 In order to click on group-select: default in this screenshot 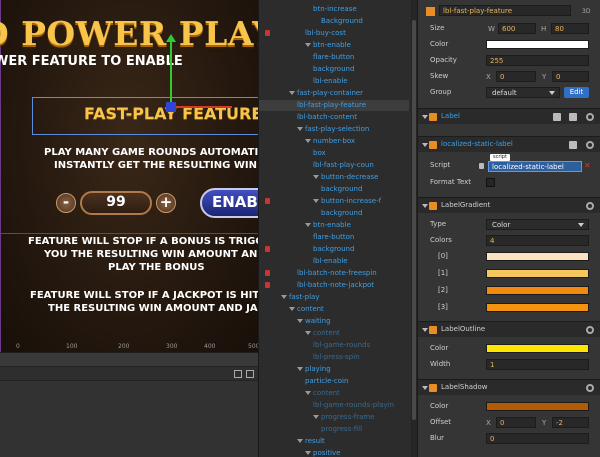, I will do `click(523, 92)`.